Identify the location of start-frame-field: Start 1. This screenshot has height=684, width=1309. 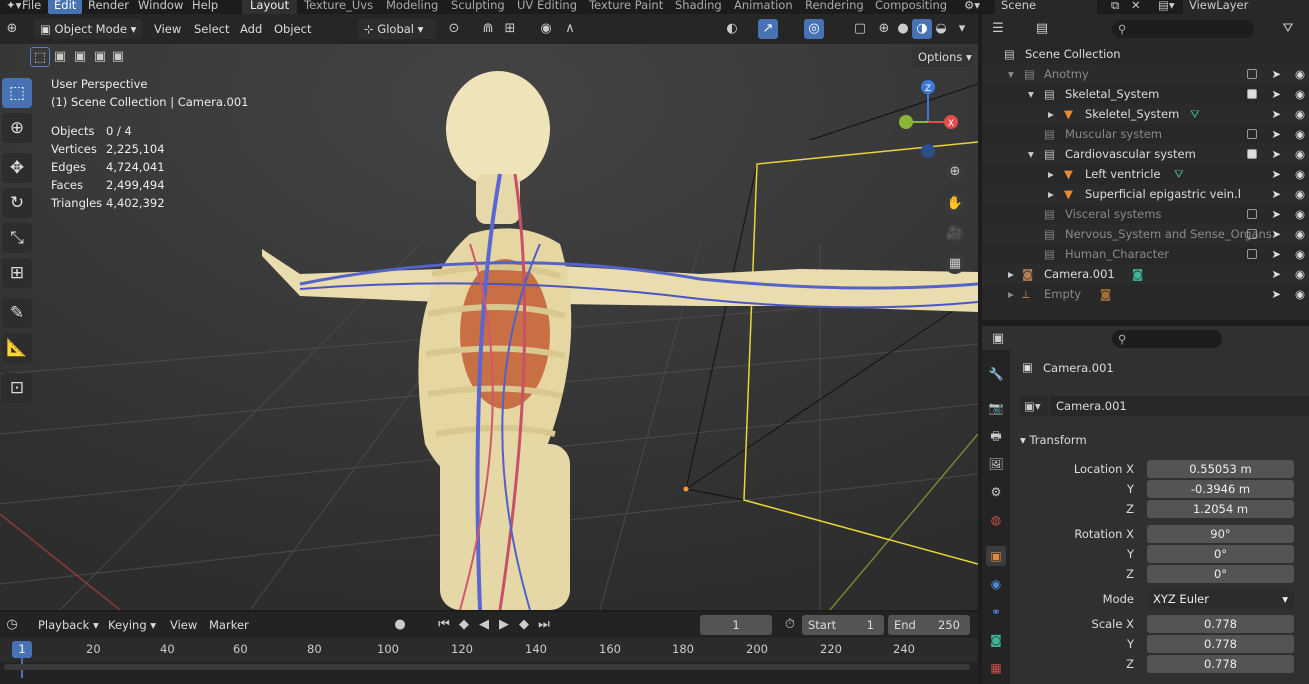
(843, 625).